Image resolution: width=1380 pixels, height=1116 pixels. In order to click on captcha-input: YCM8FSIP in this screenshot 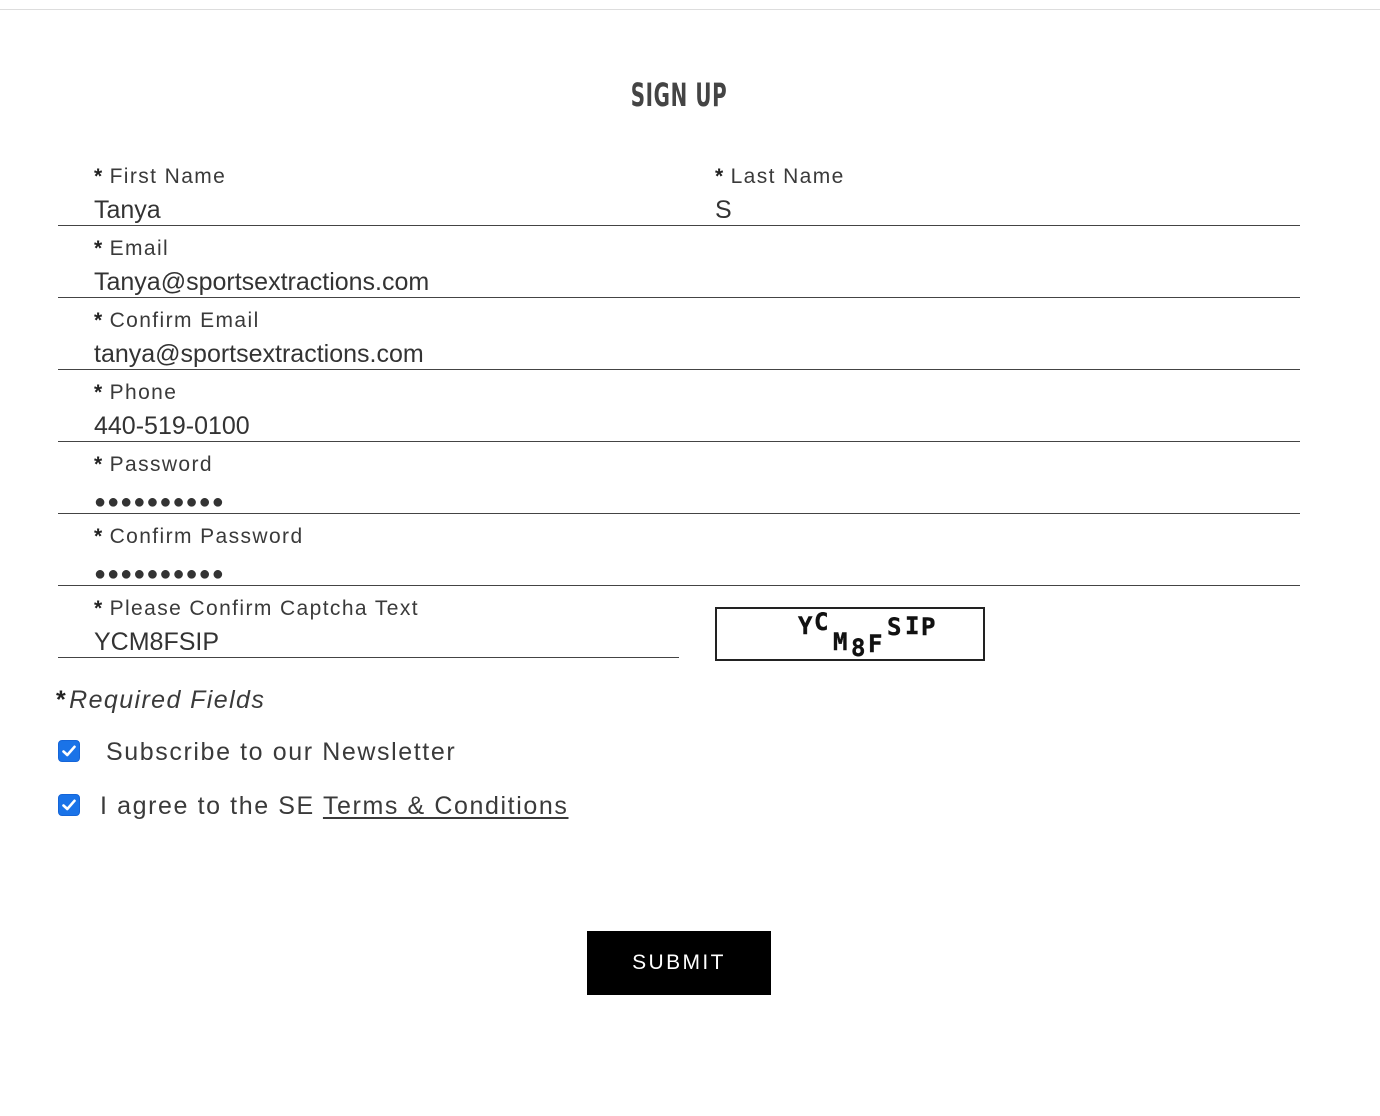, I will do `click(156, 642)`.